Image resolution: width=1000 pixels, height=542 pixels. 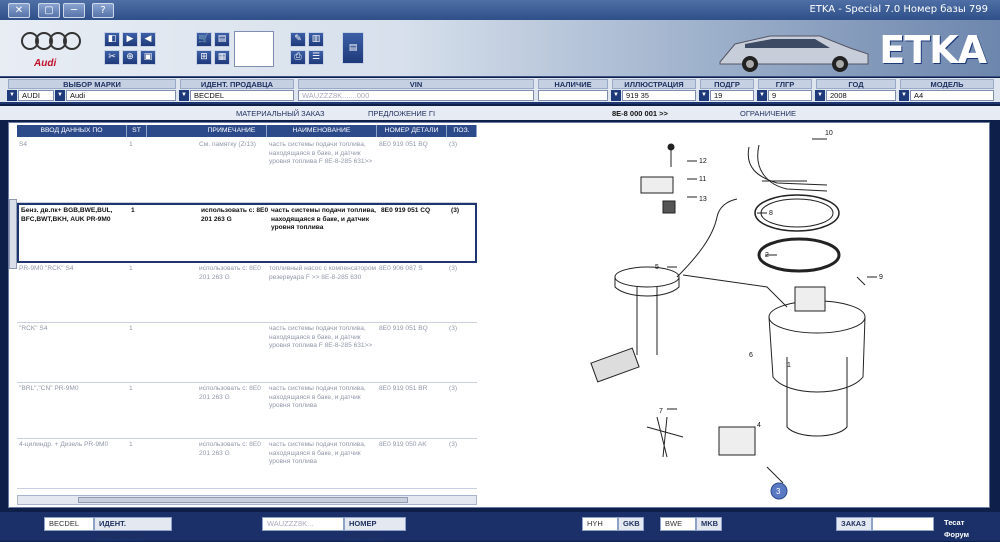 I want to click on brand-dropdown-icon: ▼, so click(x=60, y=95).